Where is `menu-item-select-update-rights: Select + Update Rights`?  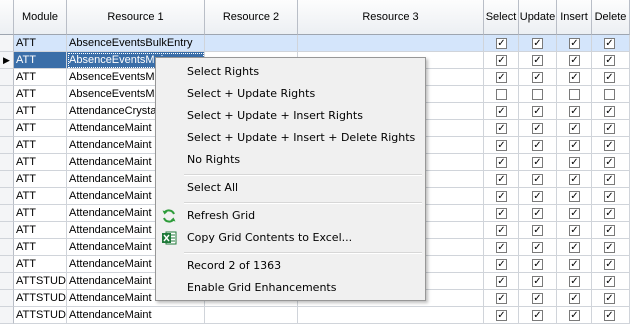
menu-item-select-update-rights: Select + Update Rights is located at coordinates (290, 94).